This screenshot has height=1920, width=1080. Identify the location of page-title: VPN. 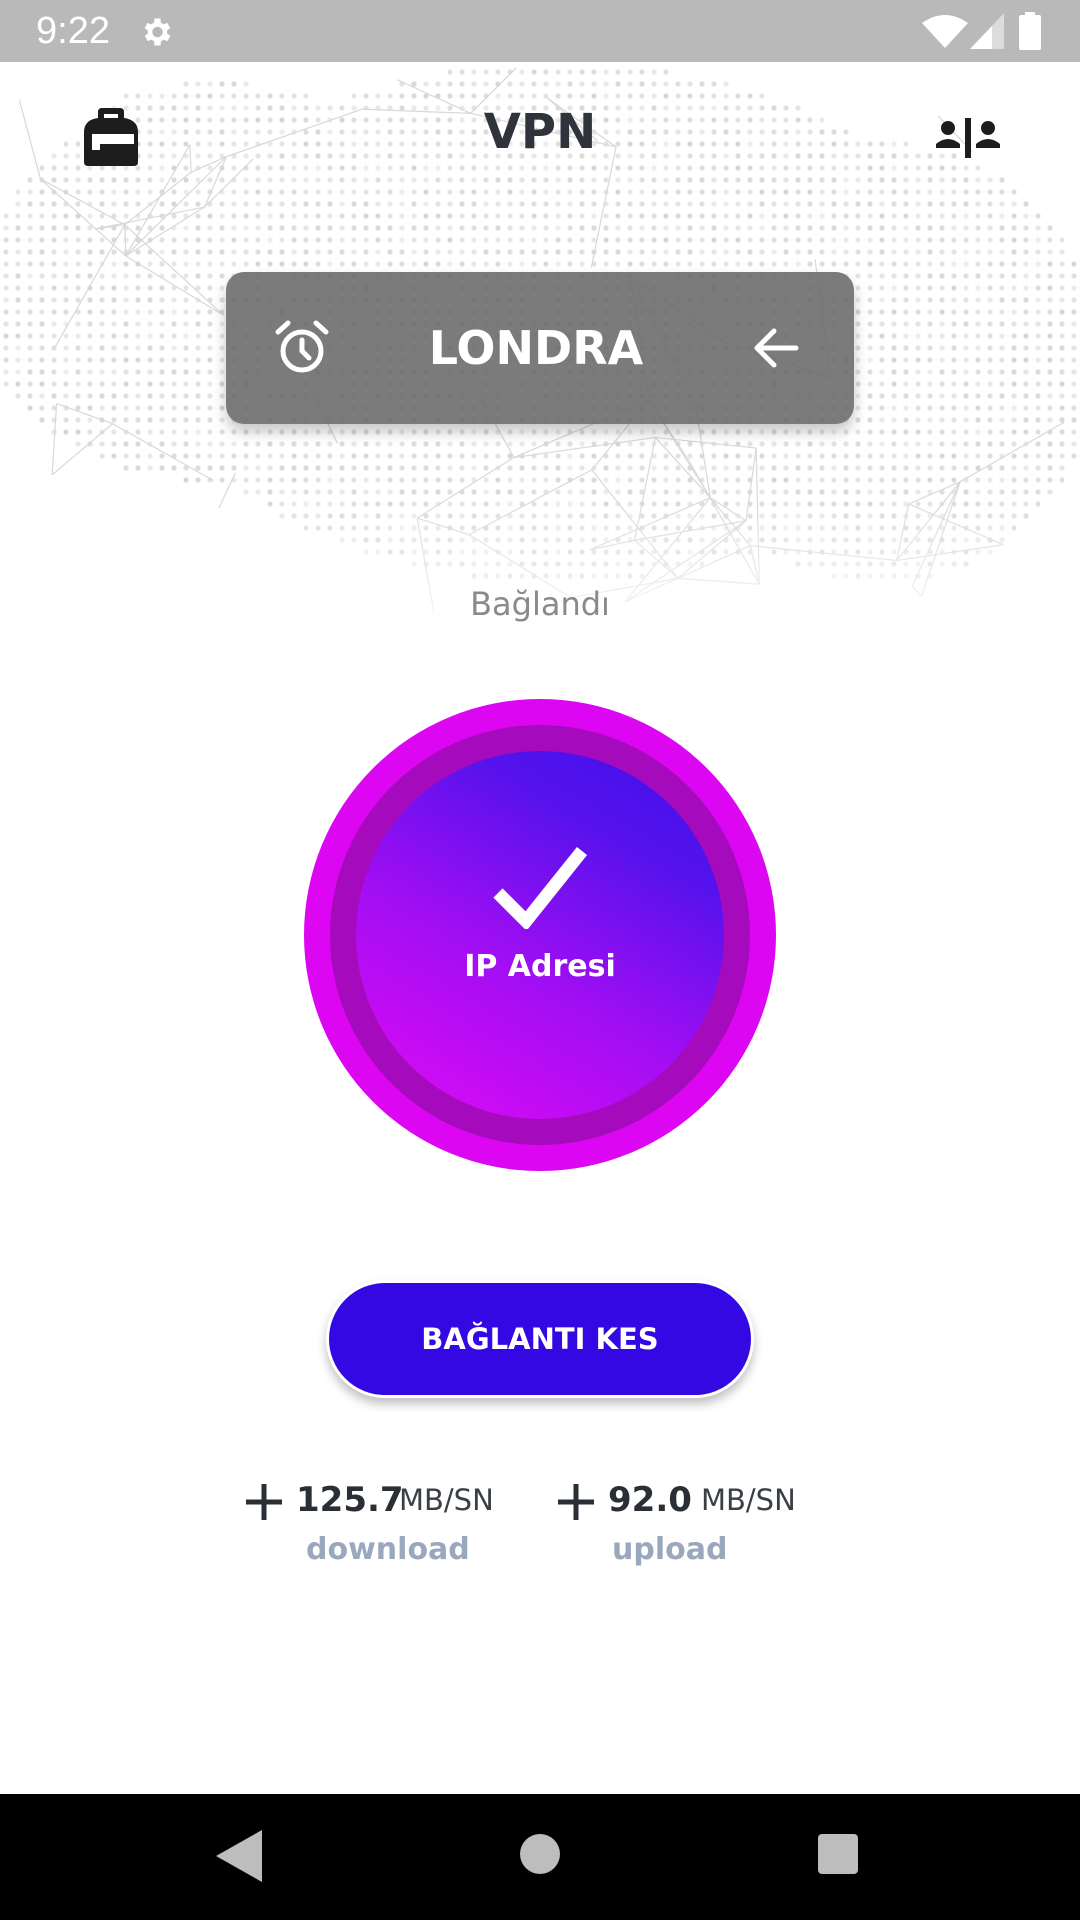
(540, 132).